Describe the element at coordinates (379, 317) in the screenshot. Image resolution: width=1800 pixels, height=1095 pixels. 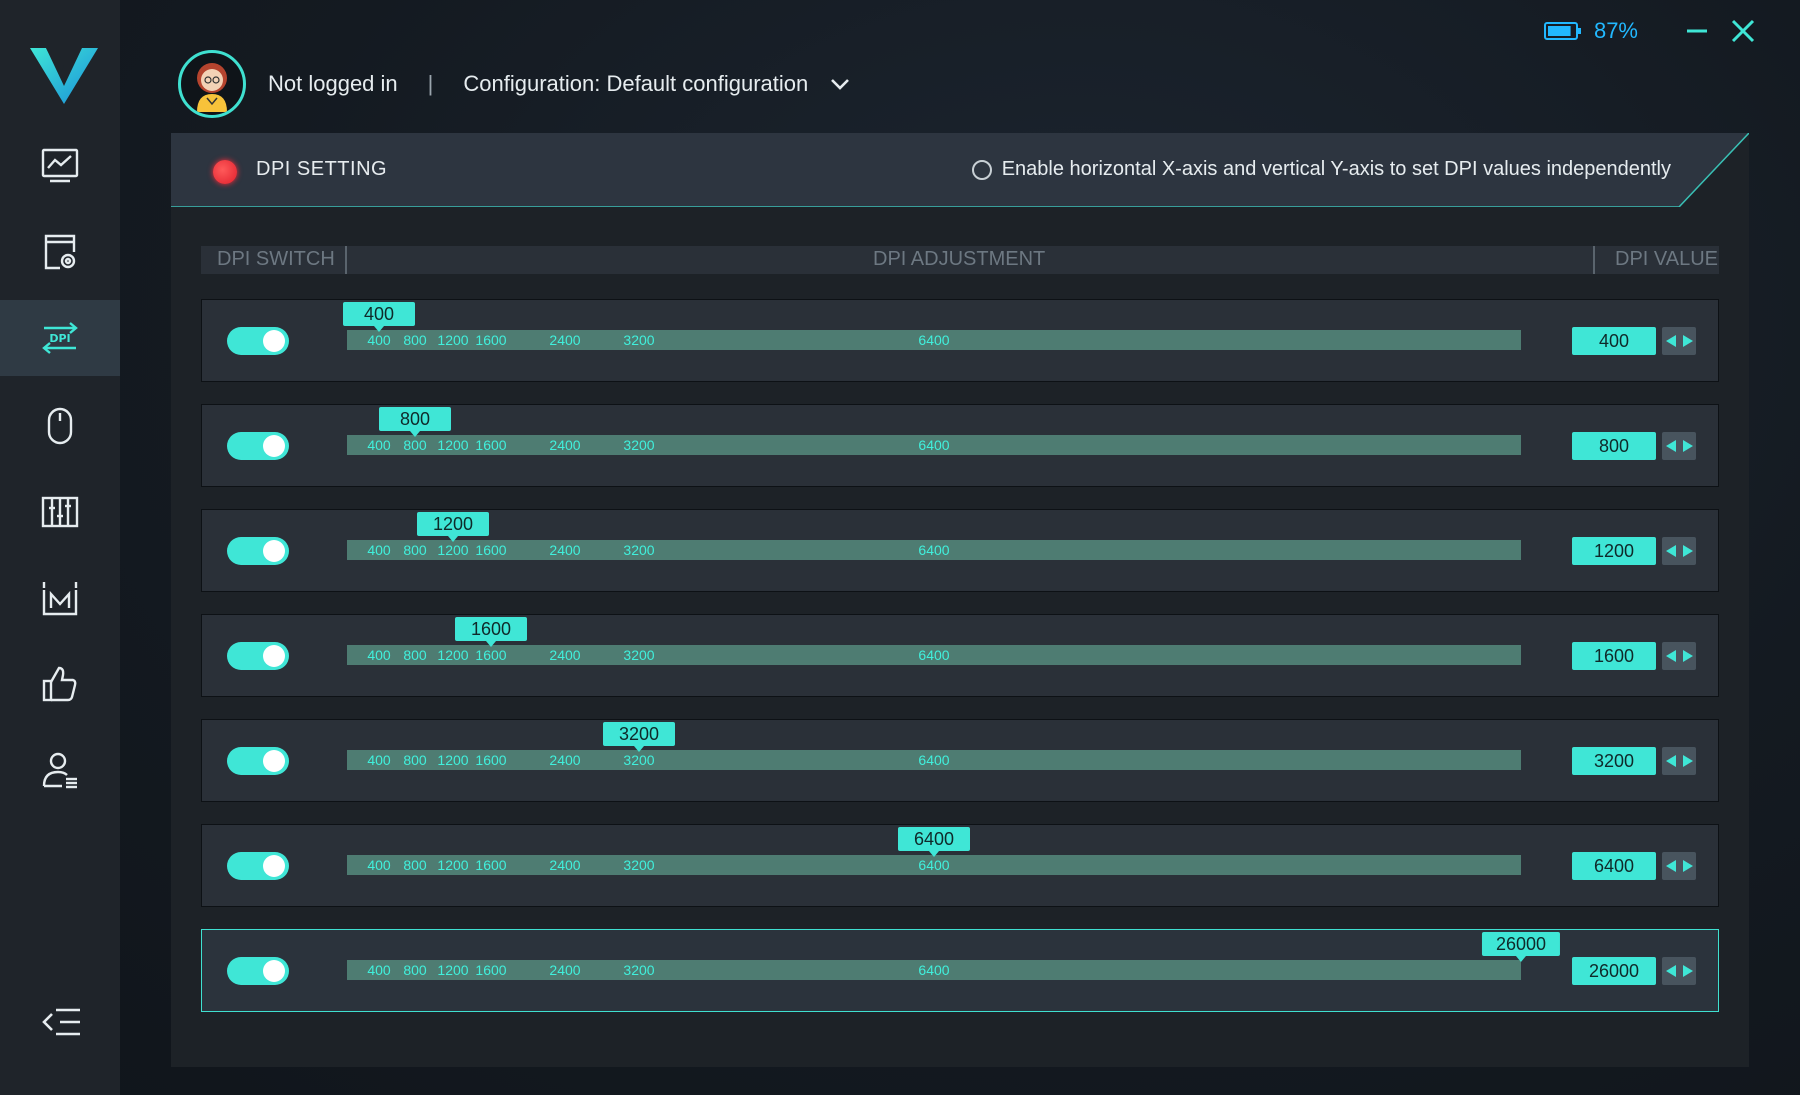
I see `dpi-slider-thumb: 400` at that location.